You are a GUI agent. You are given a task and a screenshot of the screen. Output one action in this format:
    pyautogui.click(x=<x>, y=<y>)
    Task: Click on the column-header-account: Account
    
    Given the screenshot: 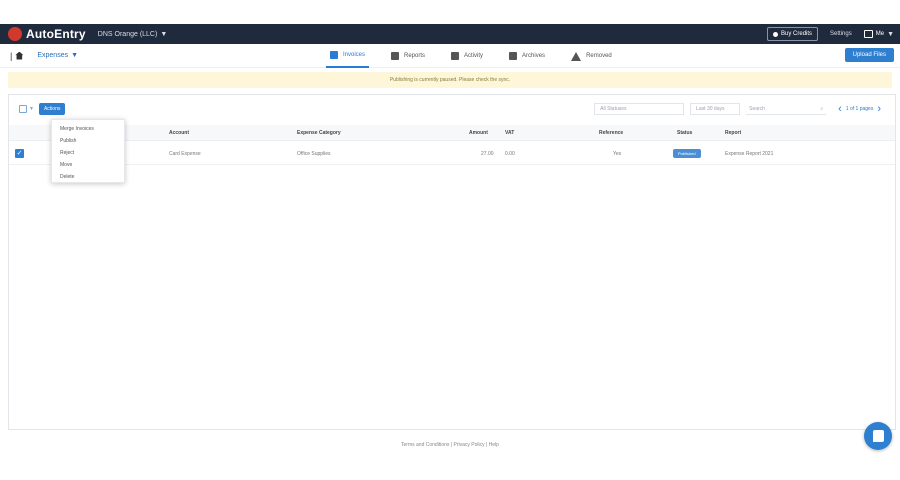 What is the action you would take?
    pyautogui.click(x=179, y=133)
    